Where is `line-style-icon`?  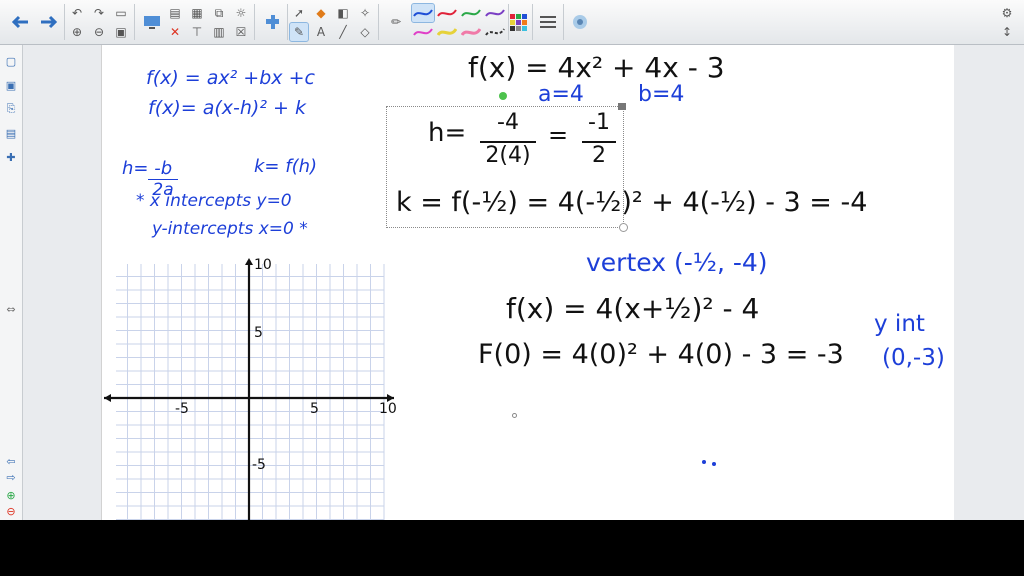 line-style-icon is located at coordinates (548, 22).